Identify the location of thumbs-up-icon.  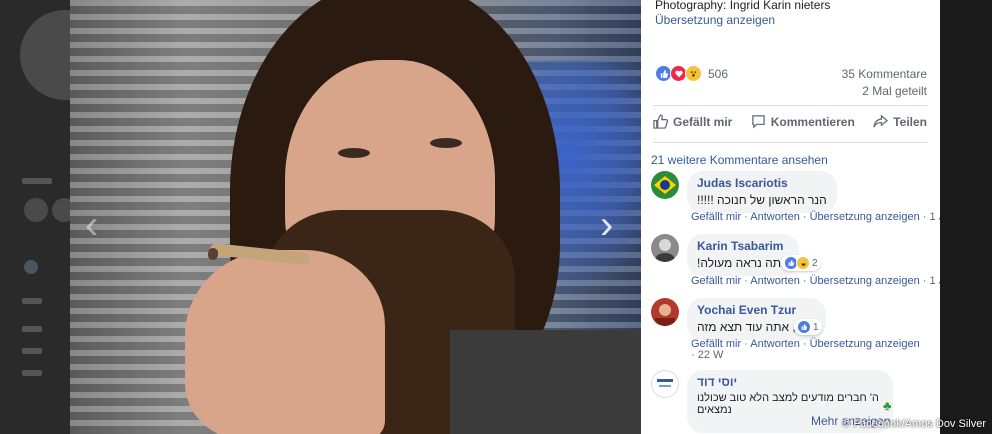
(660, 121).